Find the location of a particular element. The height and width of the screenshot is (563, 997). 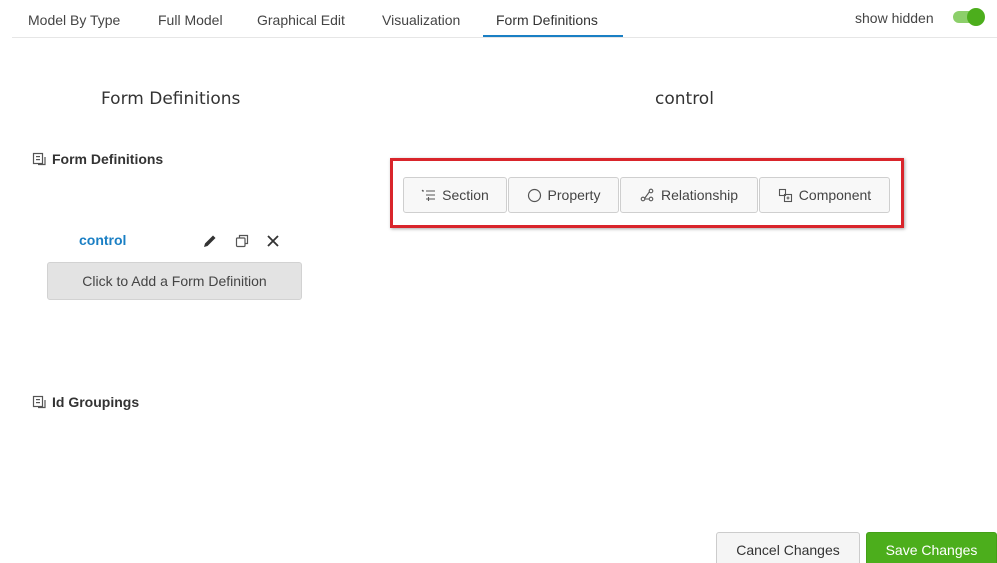

show-hidden-toggle is located at coordinates (969, 17).